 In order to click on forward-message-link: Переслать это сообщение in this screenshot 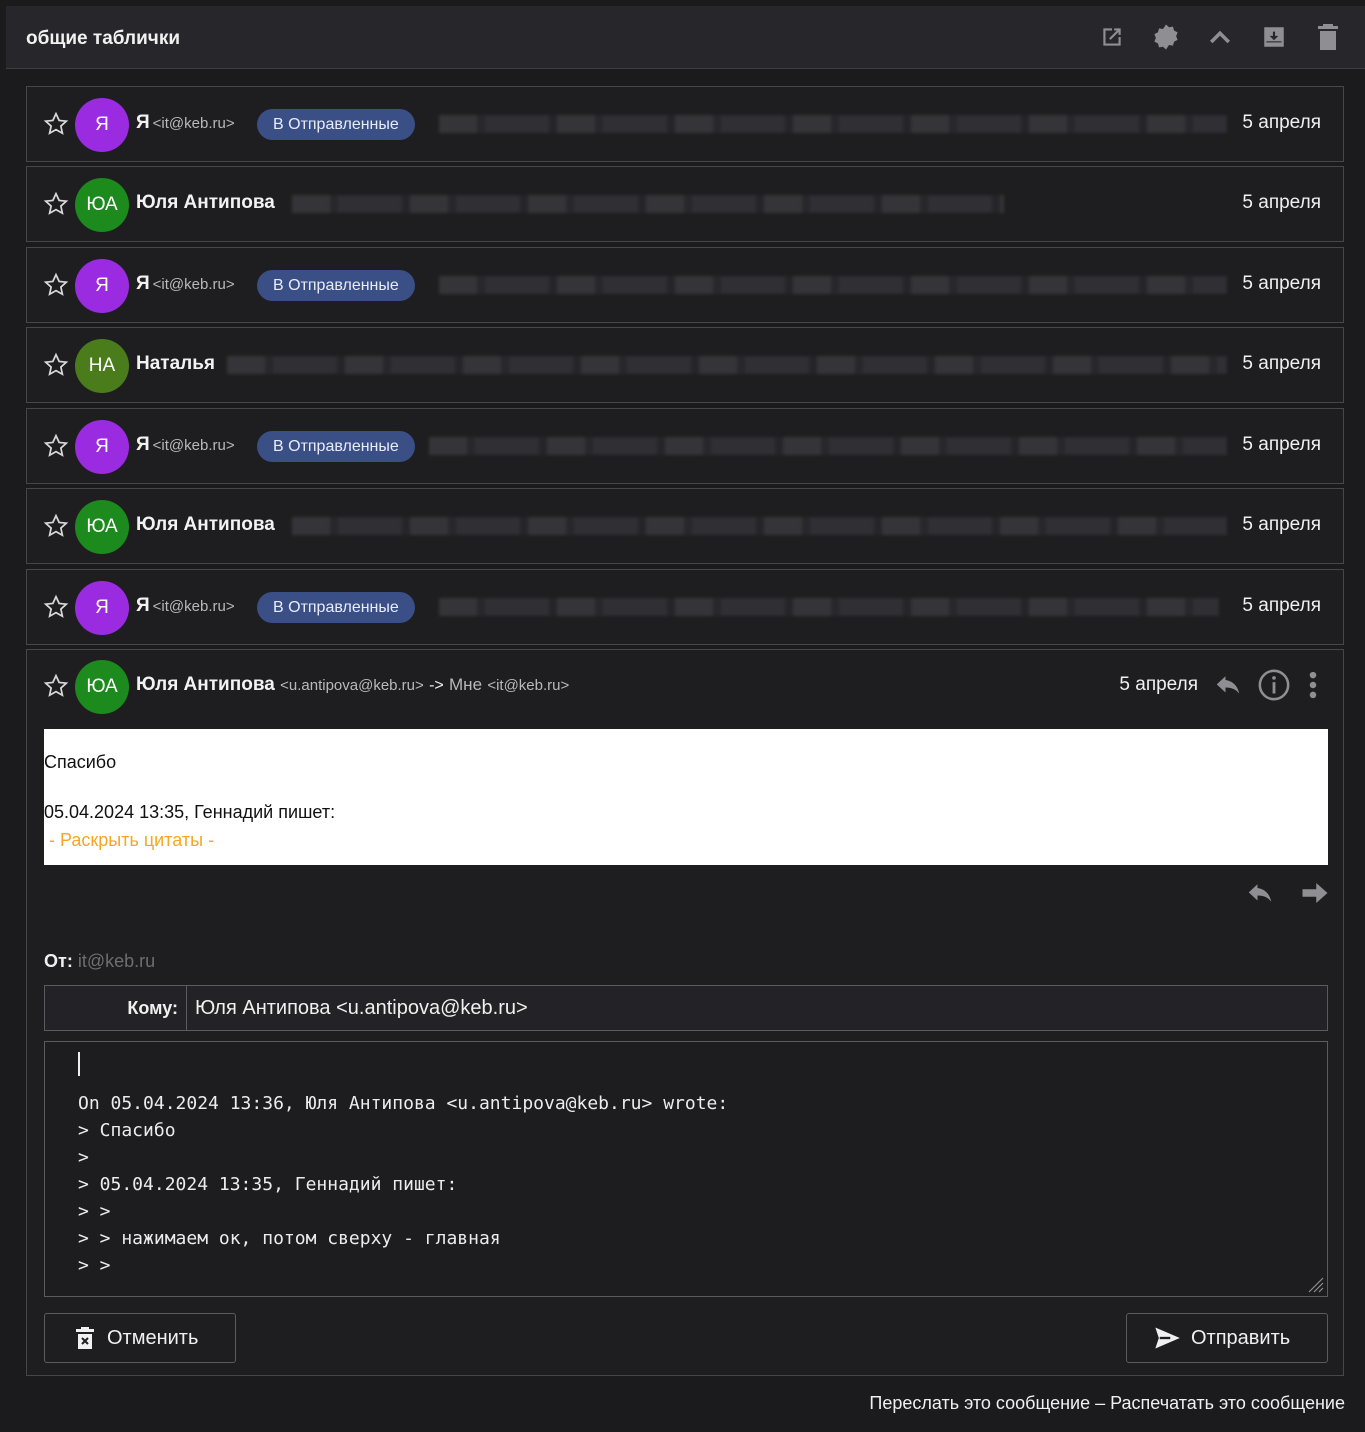, I will do `click(979, 1403)`.